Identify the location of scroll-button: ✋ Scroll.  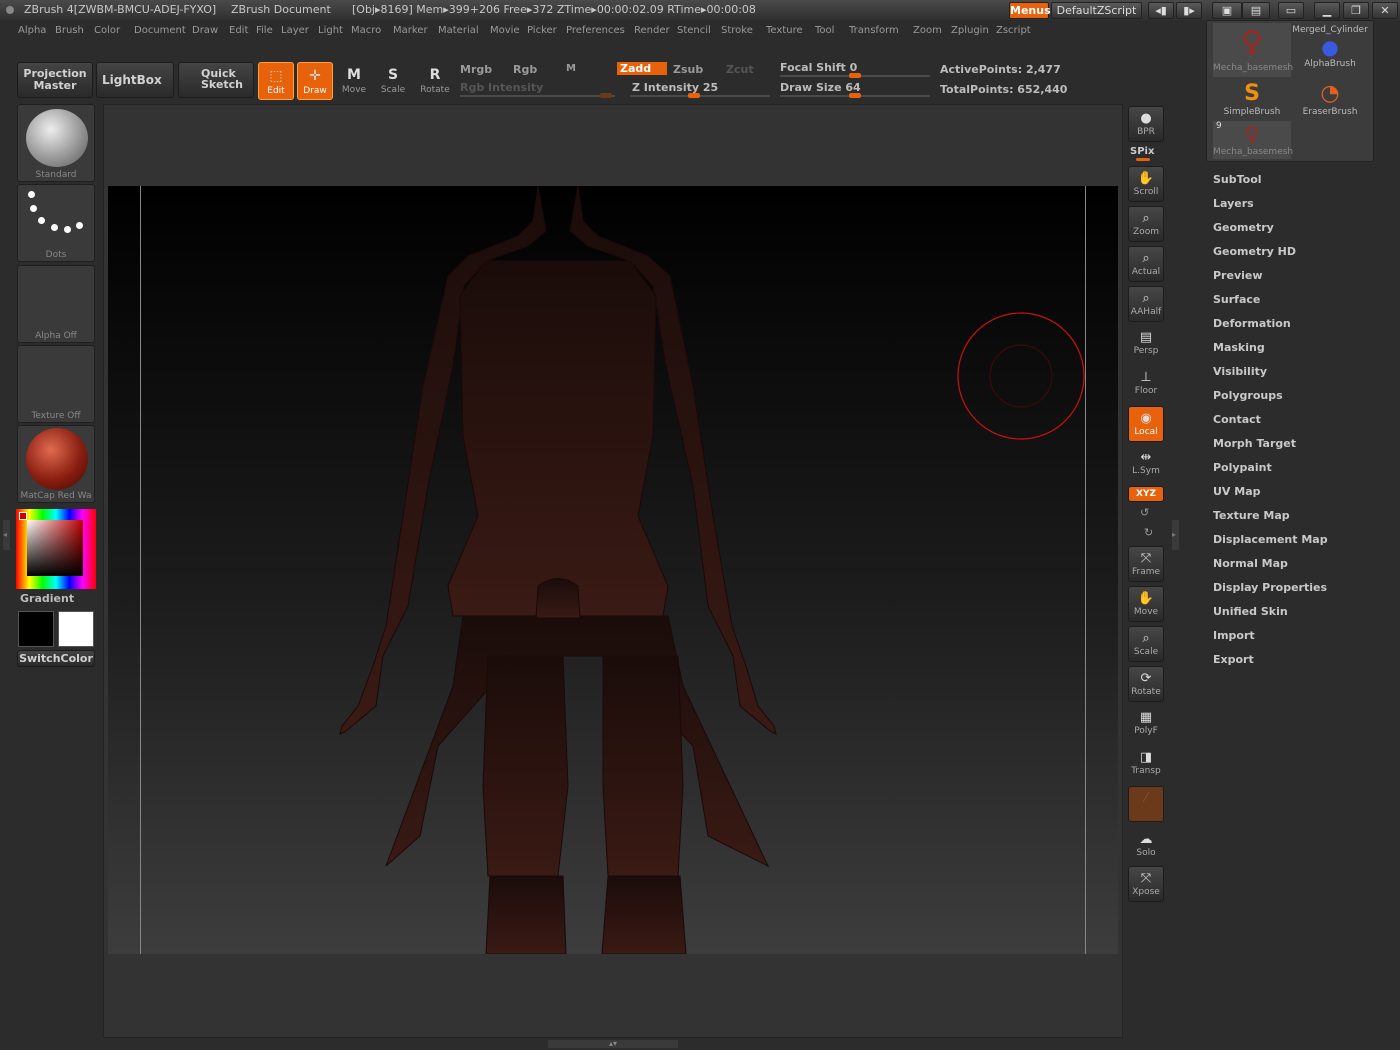
(1146, 184).